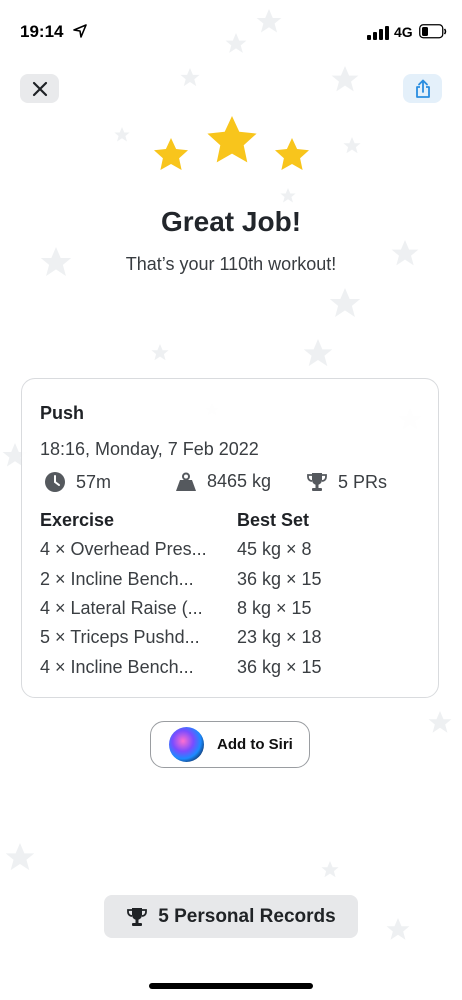 This screenshot has height=1000, width=462. What do you see at coordinates (231, 986) in the screenshot?
I see `home-indicator` at bounding box center [231, 986].